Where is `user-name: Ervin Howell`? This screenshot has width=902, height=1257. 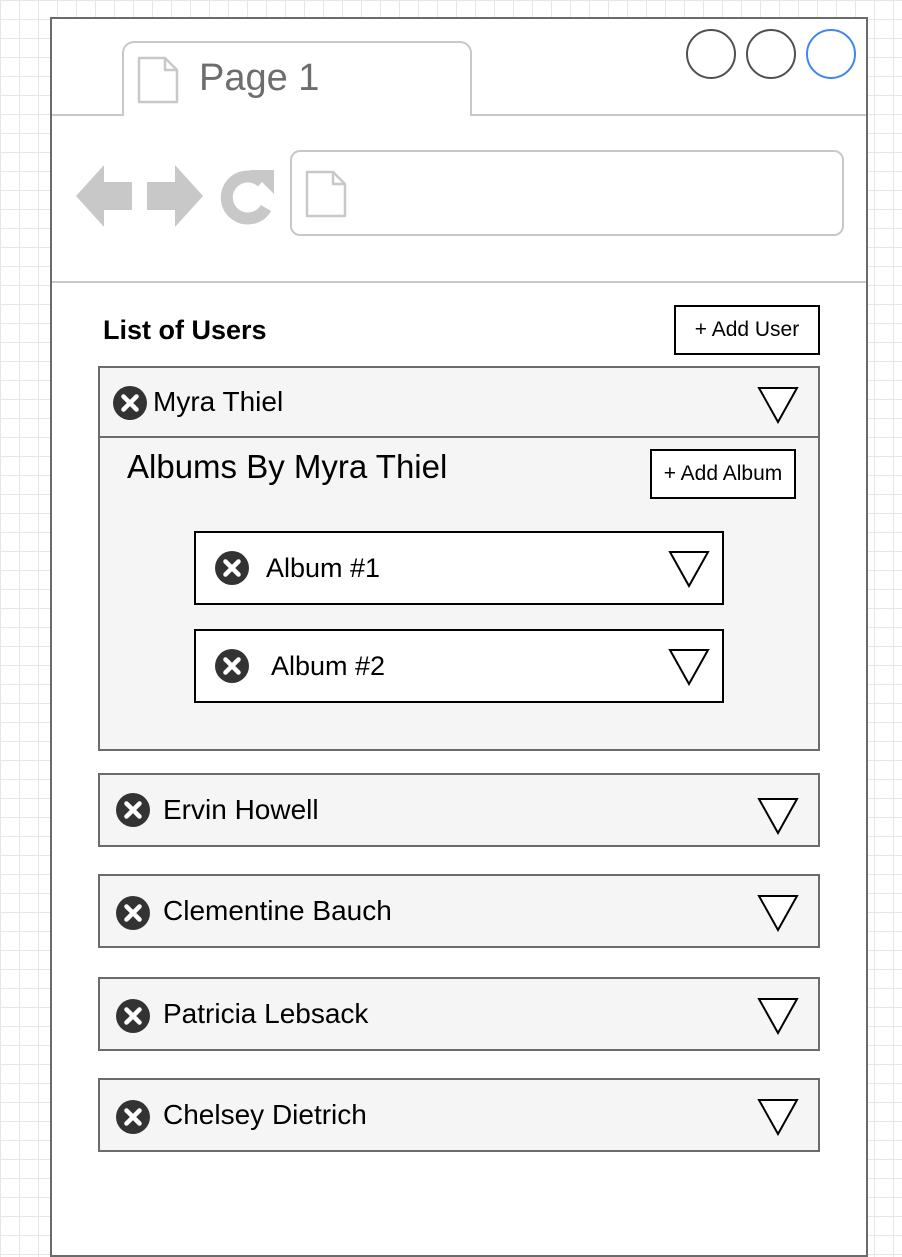 user-name: Ervin Howell is located at coordinates (241, 809).